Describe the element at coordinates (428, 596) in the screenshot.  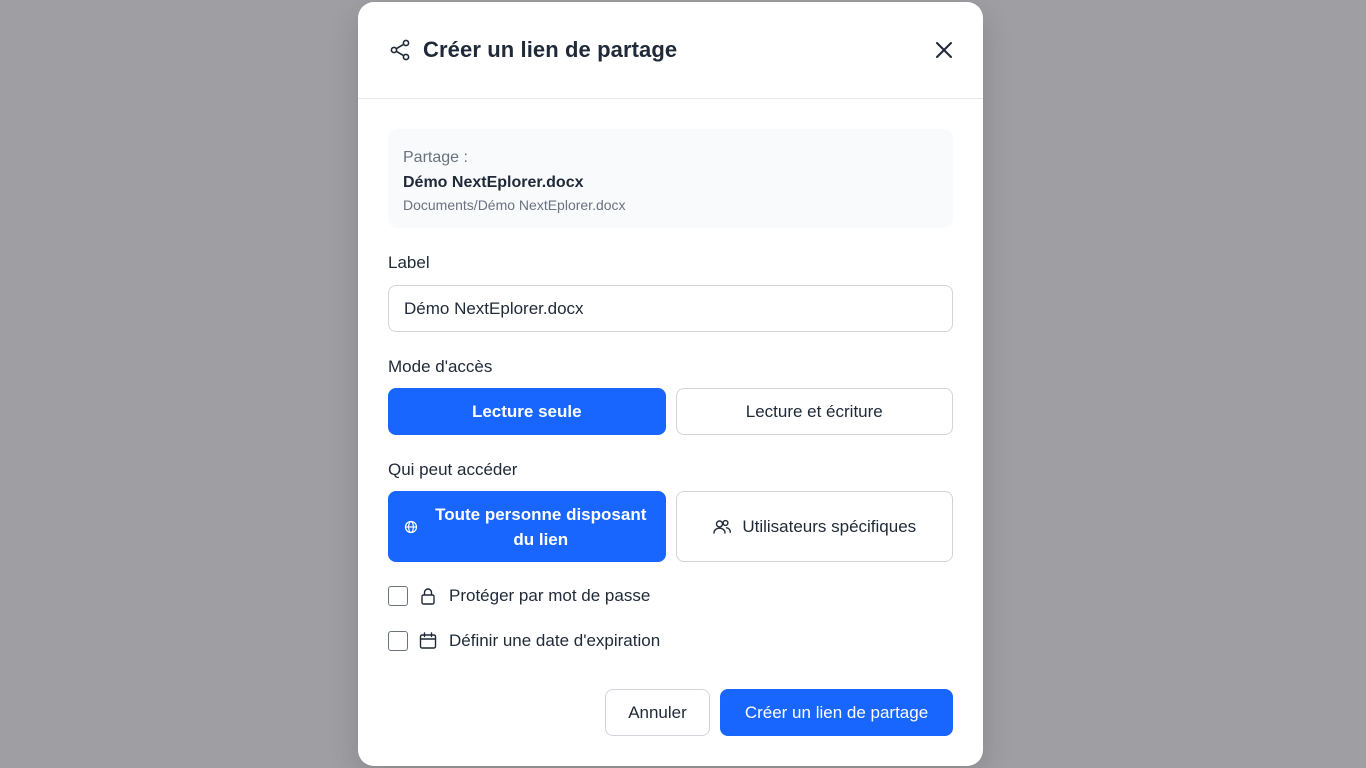
I see `lock-icon` at that location.